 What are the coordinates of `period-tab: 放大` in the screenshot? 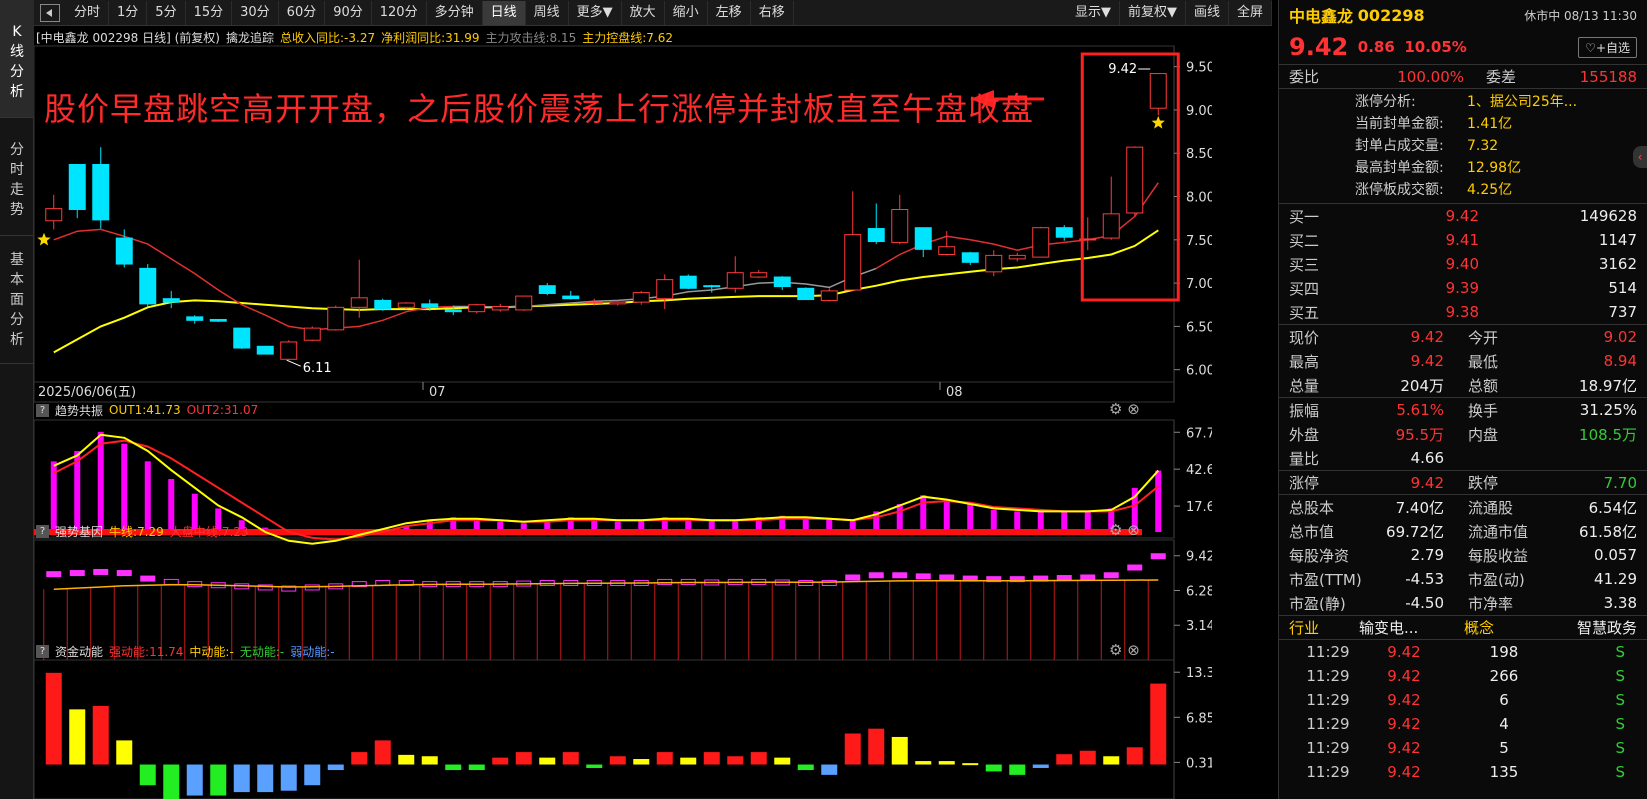 It's located at (643, 12).